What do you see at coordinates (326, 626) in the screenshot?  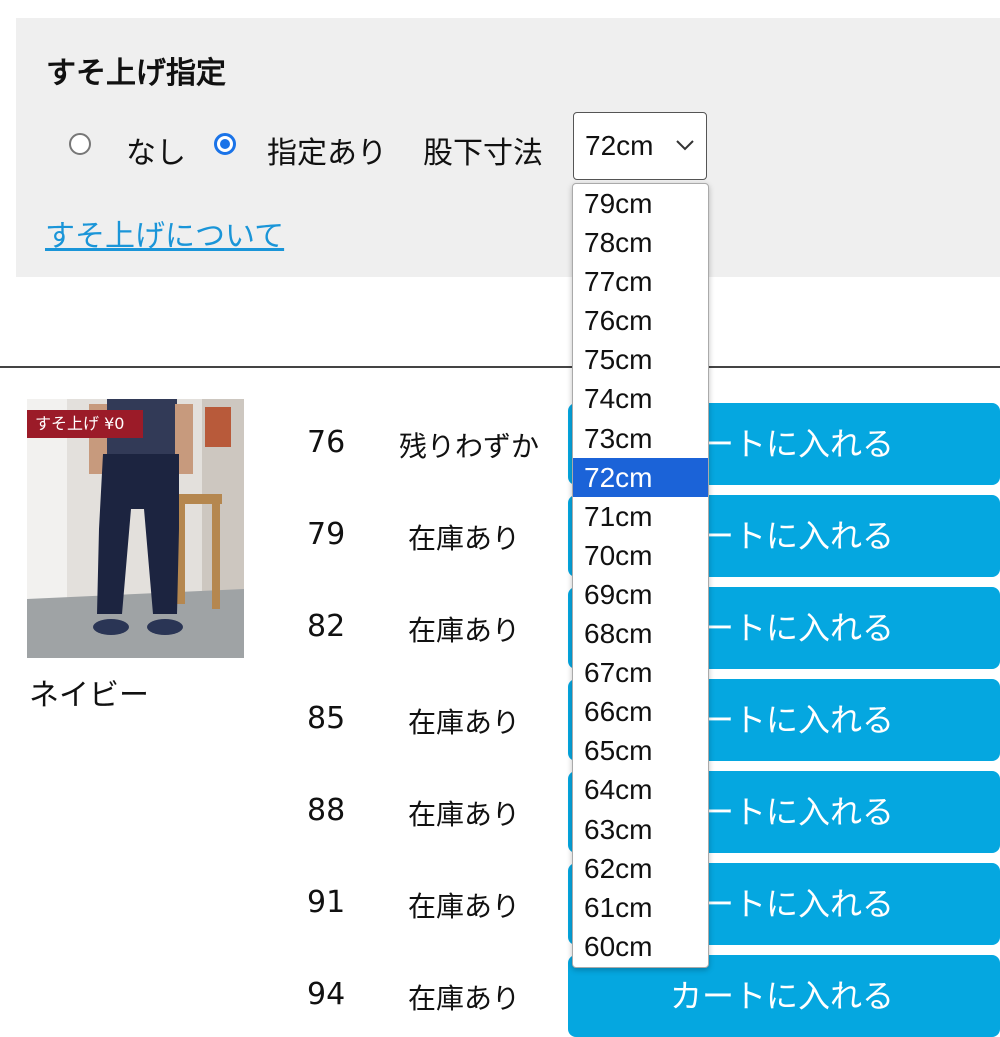 I see `size-value: 82` at bounding box center [326, 626].